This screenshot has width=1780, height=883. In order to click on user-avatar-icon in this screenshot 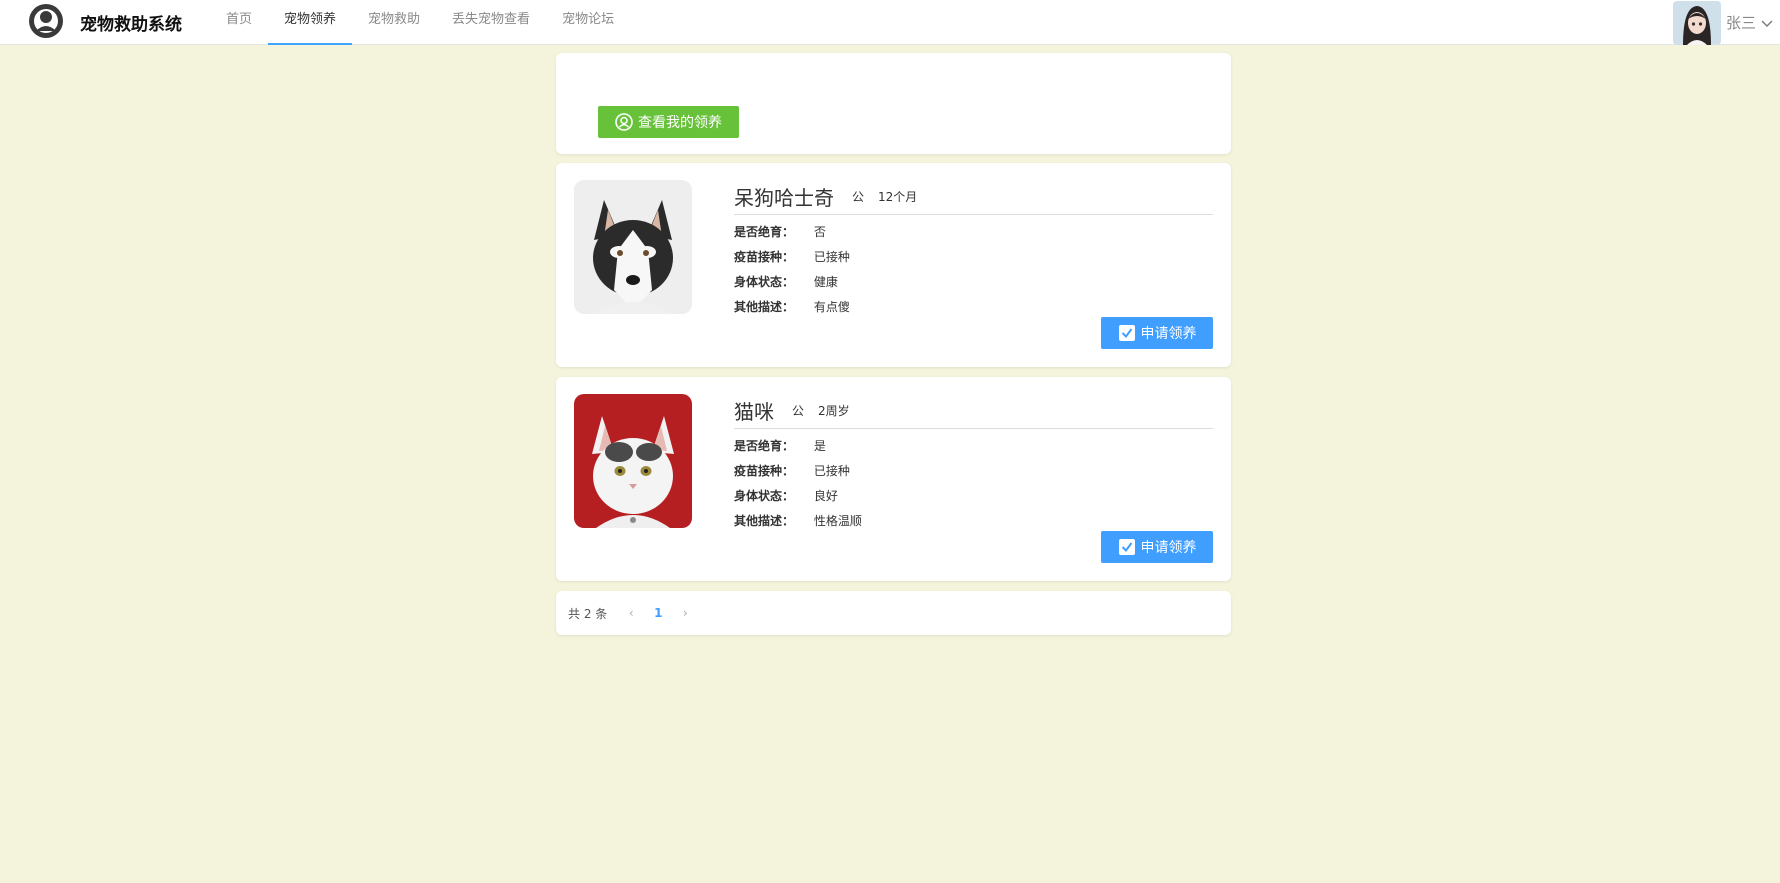, I will do `click(1696, 22)`.